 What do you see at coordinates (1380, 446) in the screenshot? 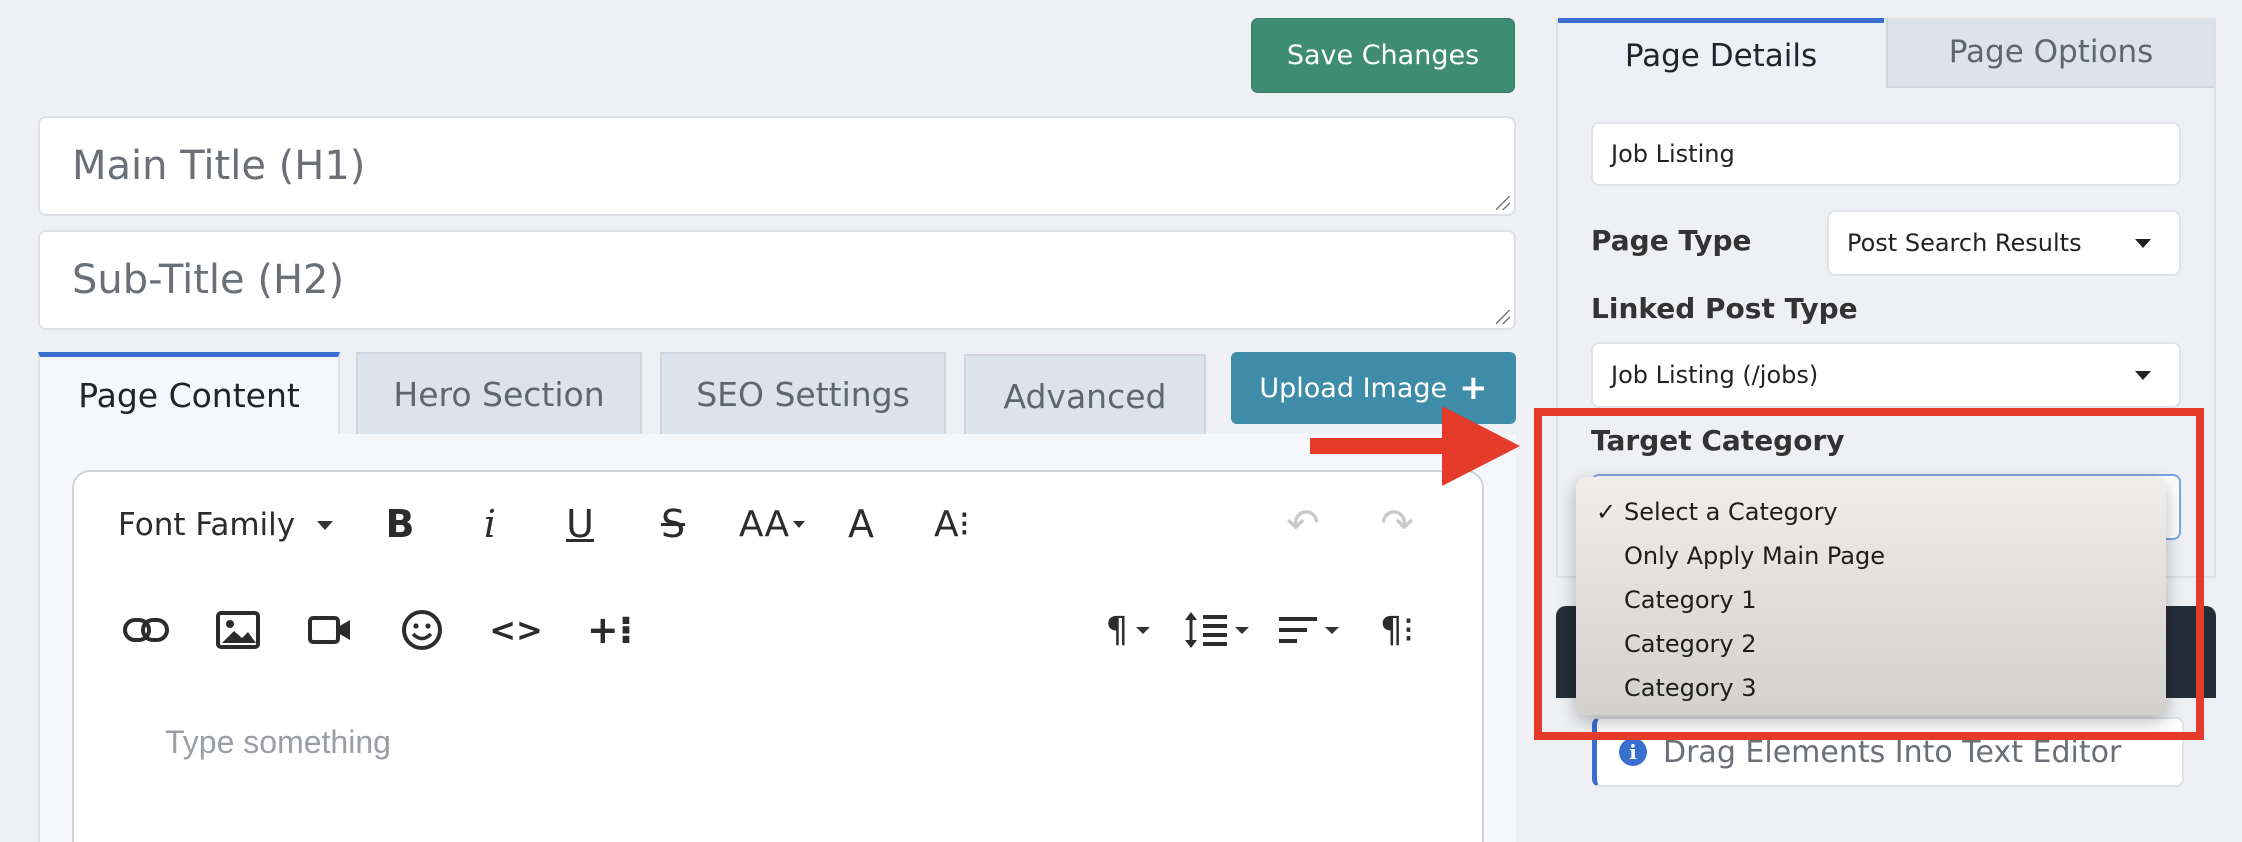
I see `annotation-arrow-shaft` at bounding box center [1380, 446].